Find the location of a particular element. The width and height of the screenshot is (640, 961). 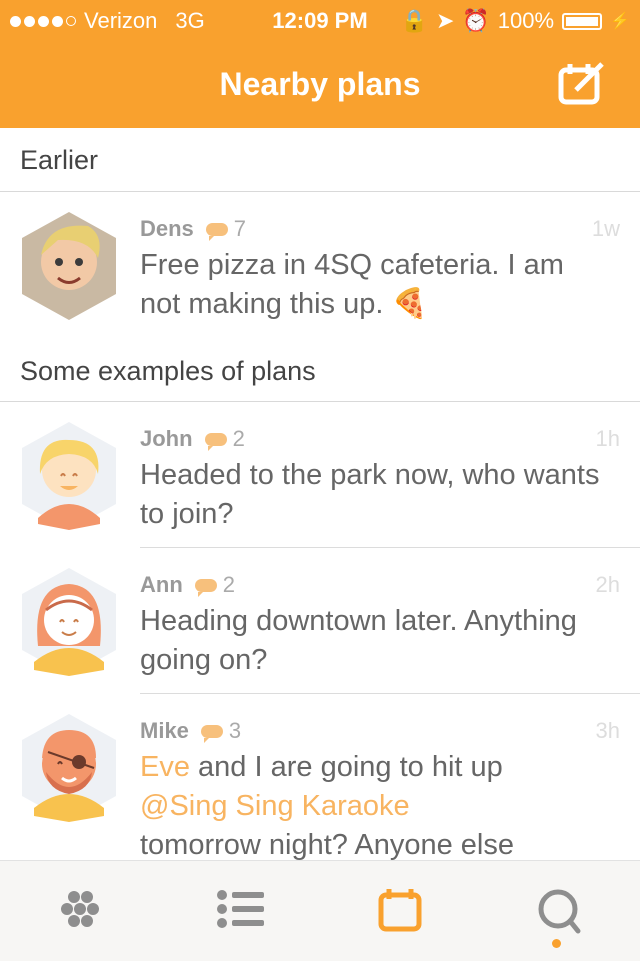

author-name: Ann is located at coordinates (161, 584).